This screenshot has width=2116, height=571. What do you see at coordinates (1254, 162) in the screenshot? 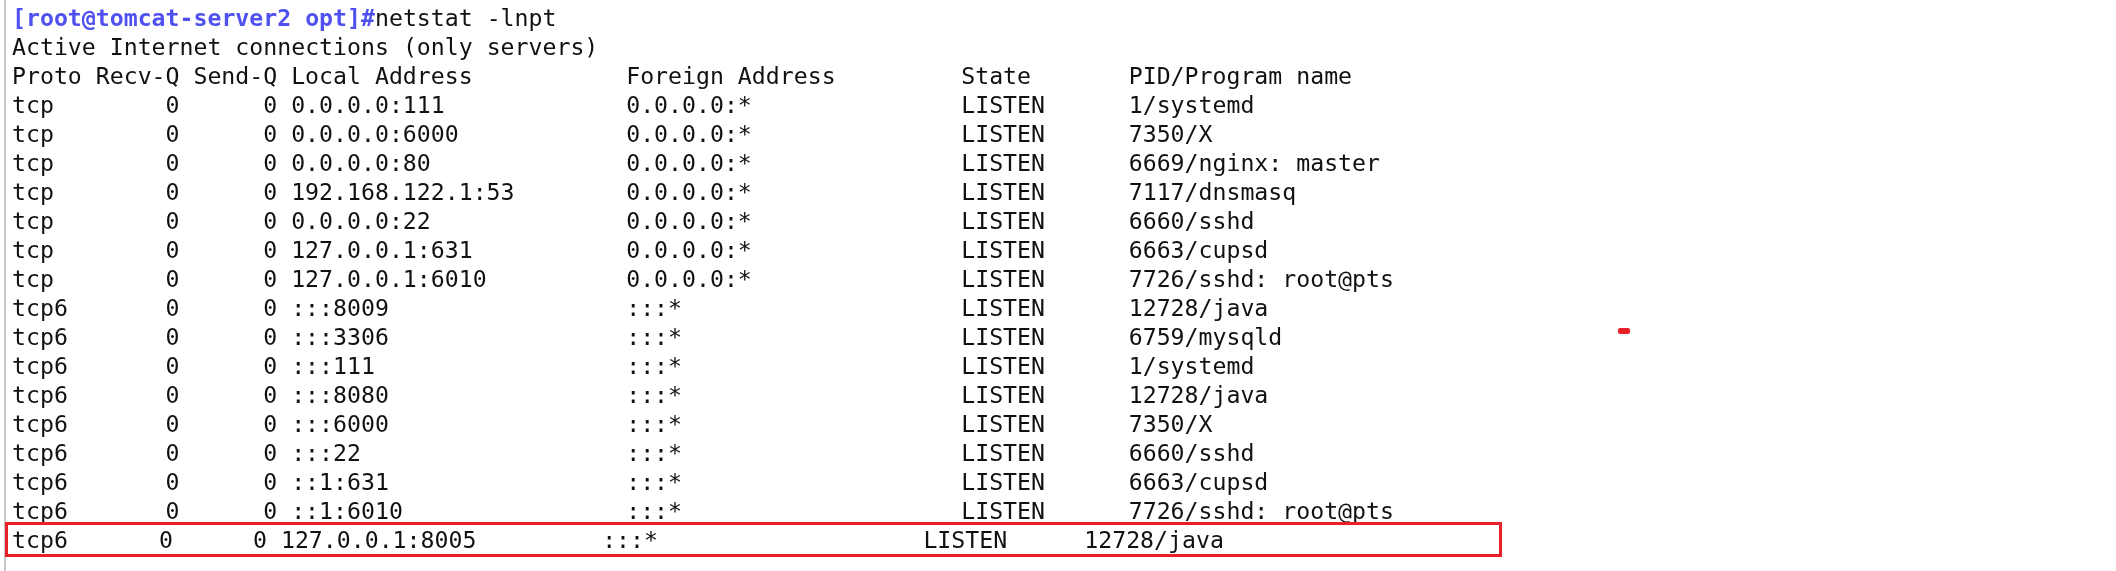
I see `table-cell-text: 6669/nginx: master` at bounding box center [1254, 162].